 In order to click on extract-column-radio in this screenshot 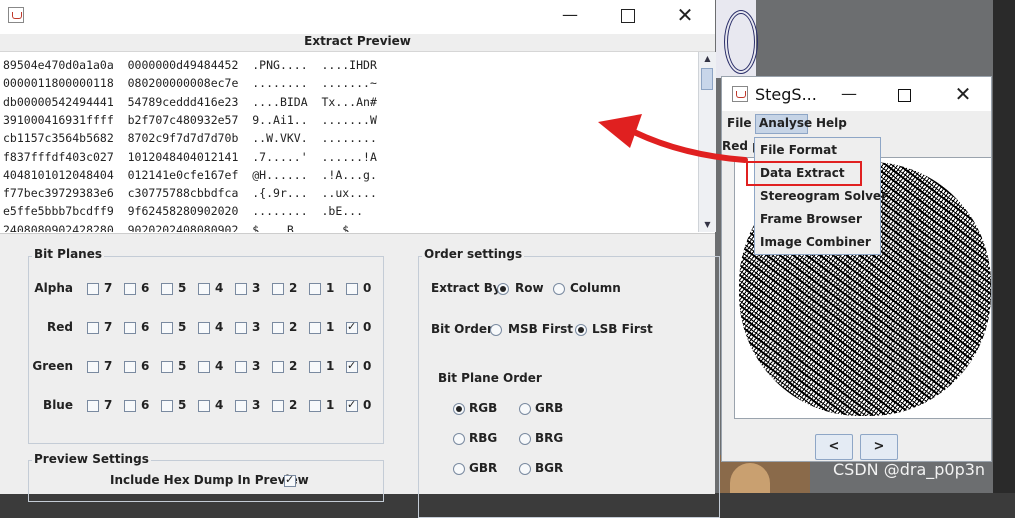, I will do `click(559, 289)`.